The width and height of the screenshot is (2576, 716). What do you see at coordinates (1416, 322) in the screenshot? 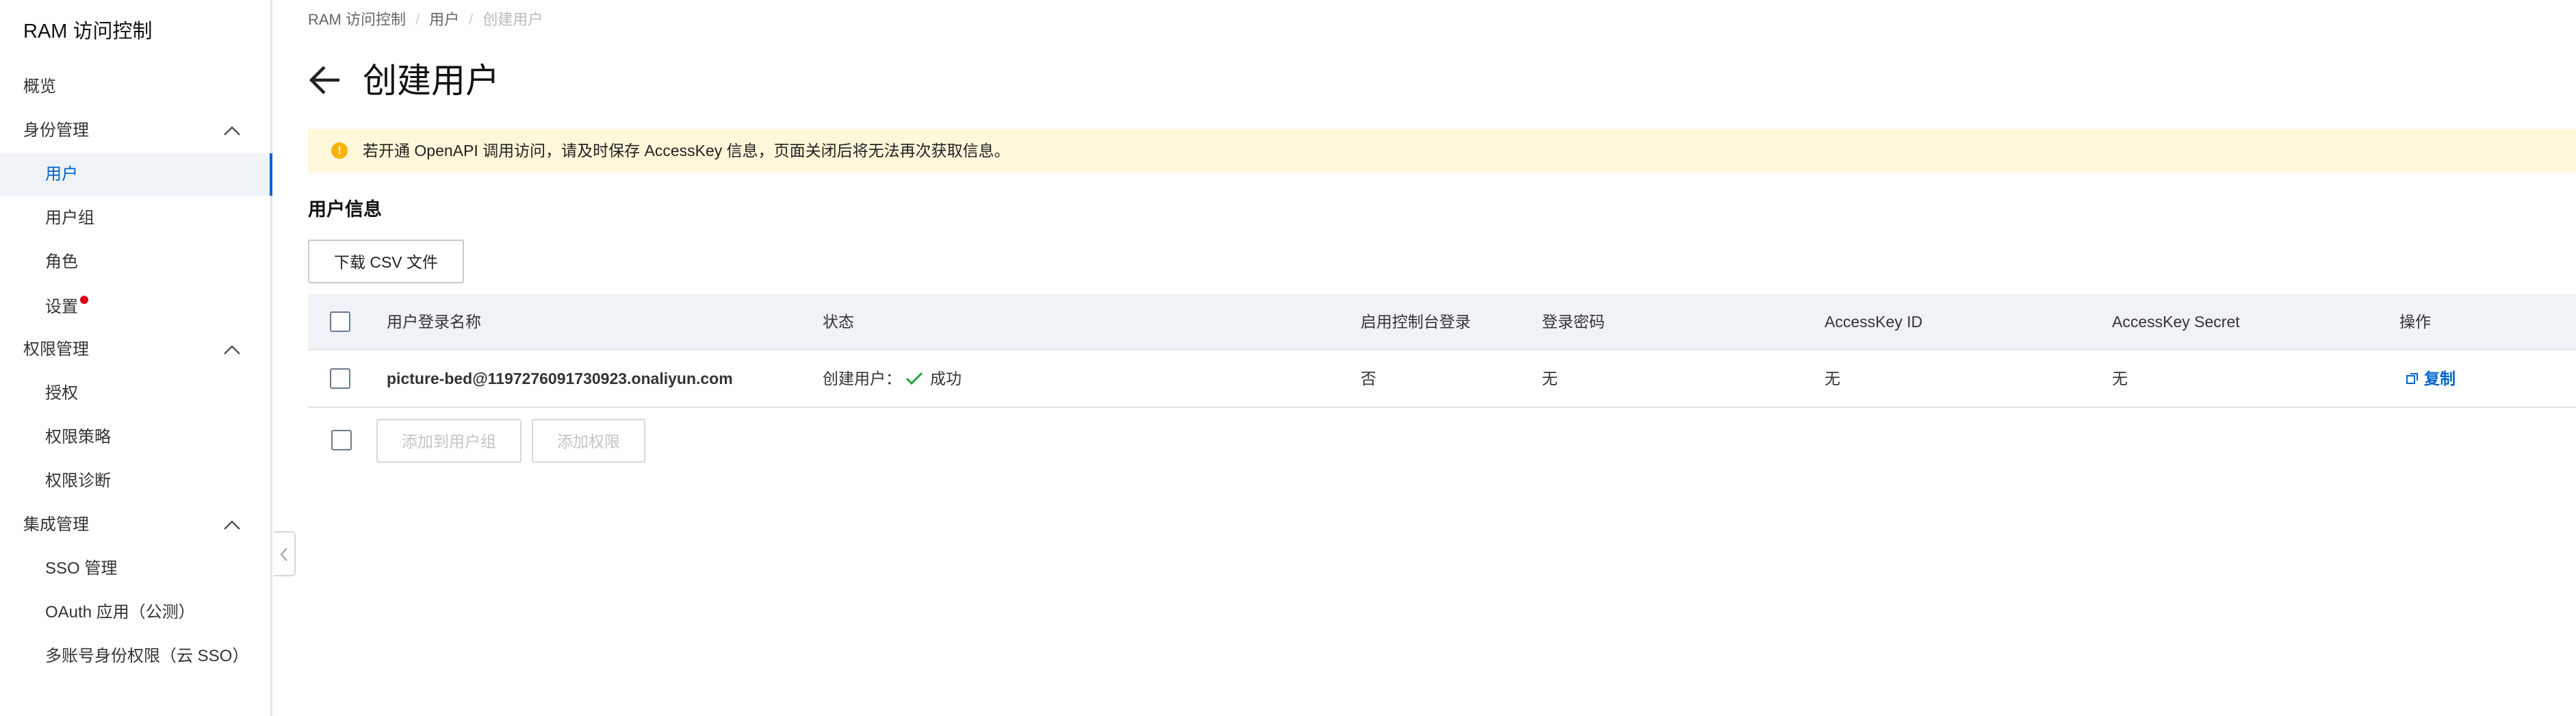
I see `column-header: 启用控制台登录` at bounding box center [1416, 322].